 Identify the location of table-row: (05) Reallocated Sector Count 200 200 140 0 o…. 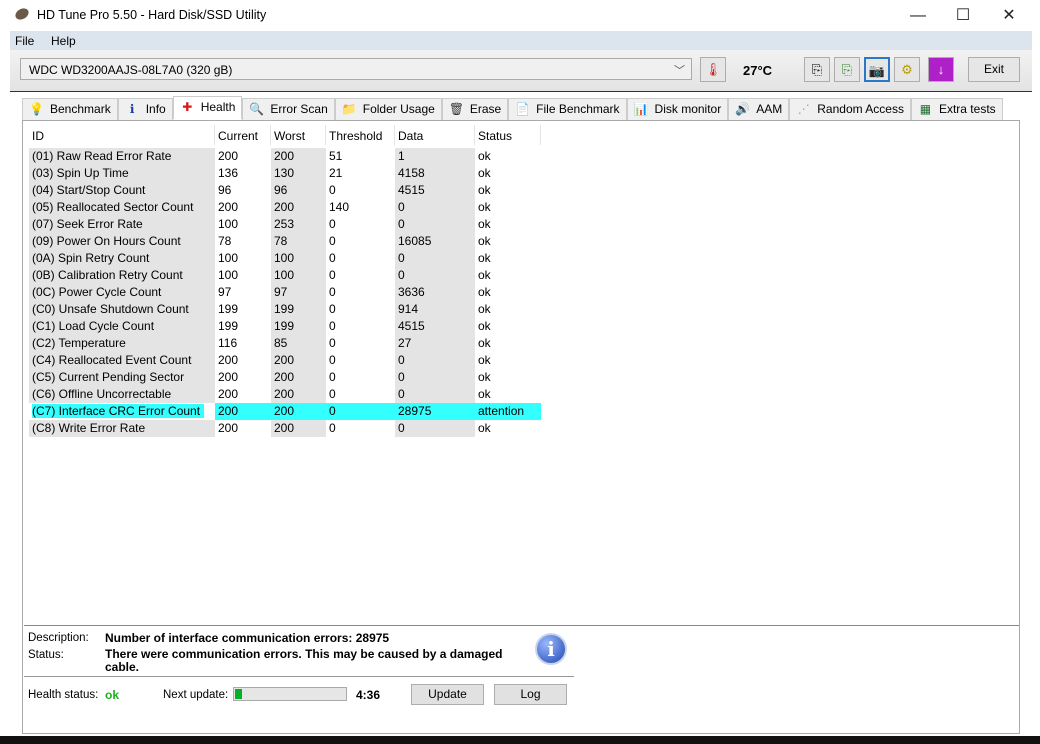
(281, 207).